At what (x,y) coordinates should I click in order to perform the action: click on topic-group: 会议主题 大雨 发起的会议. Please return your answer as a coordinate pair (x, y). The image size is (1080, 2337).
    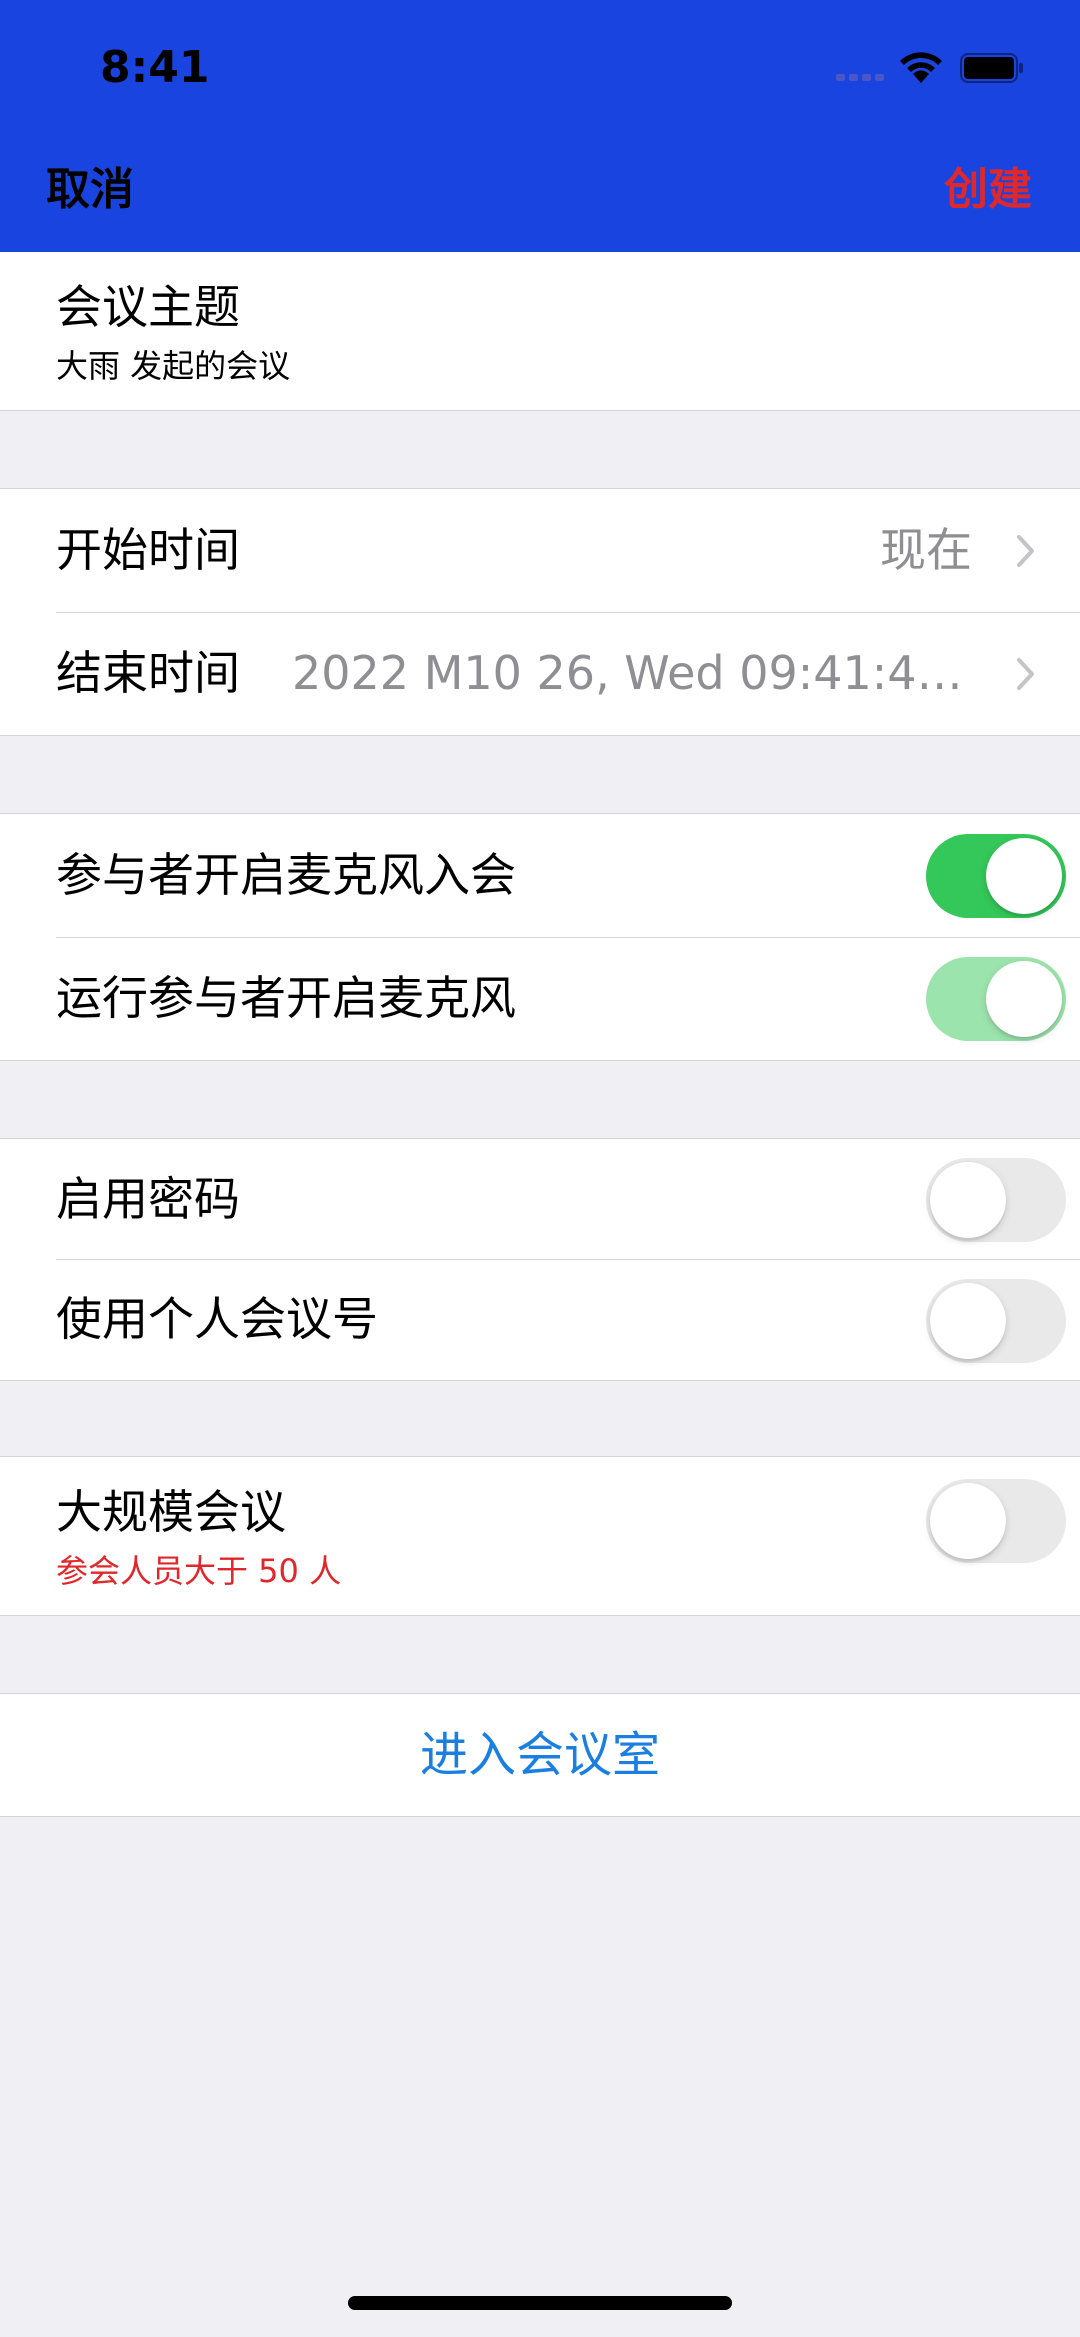
    Looking at the image, I should click on (540, 331).